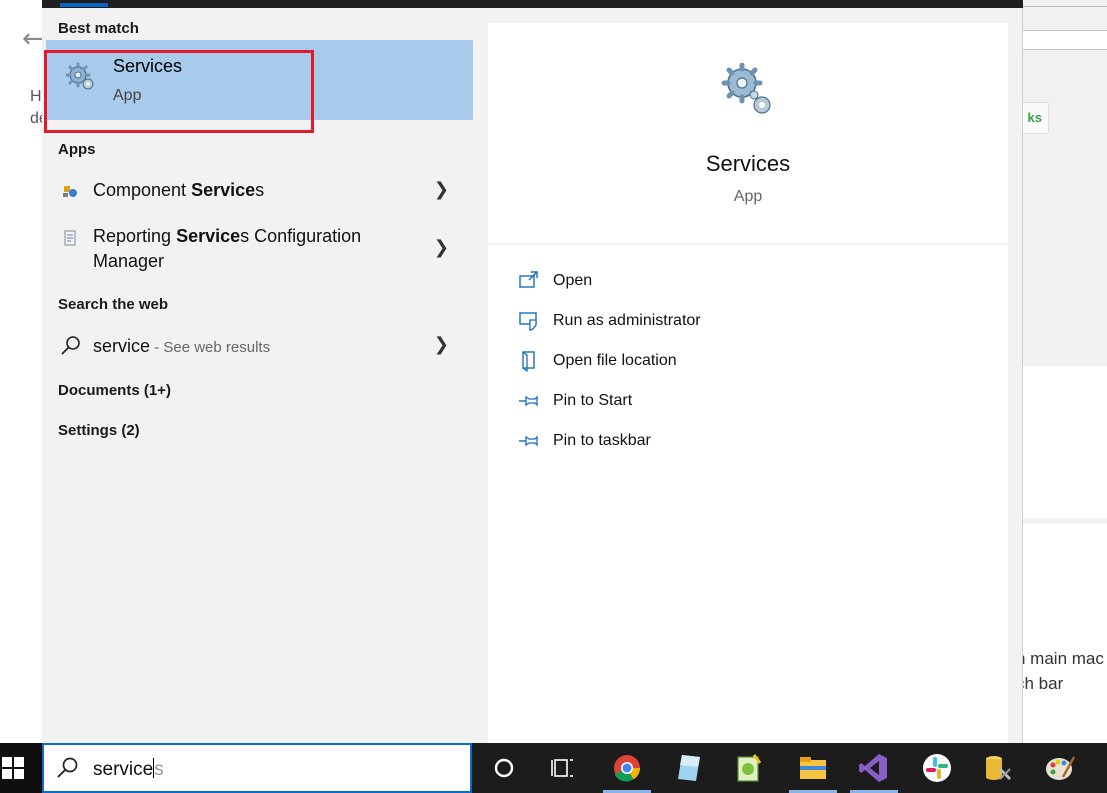 The height and width of the screenshot is (793, 1107). What do you see at coordinates (714, 282) in the screenshot?
I see `action-open: Open` at bounding box center [714, 282].